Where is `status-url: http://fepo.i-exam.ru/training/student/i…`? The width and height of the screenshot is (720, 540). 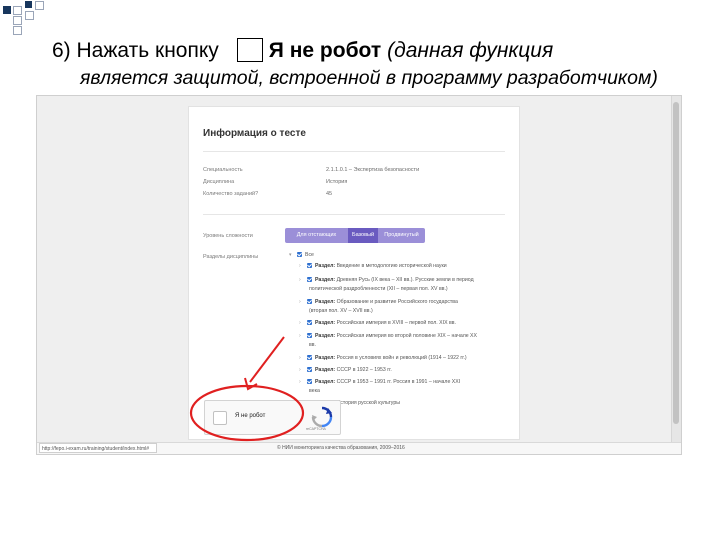 status-url: http://fepo.i-exam.ru/training/student/i… is located at coordinates (98, 448).